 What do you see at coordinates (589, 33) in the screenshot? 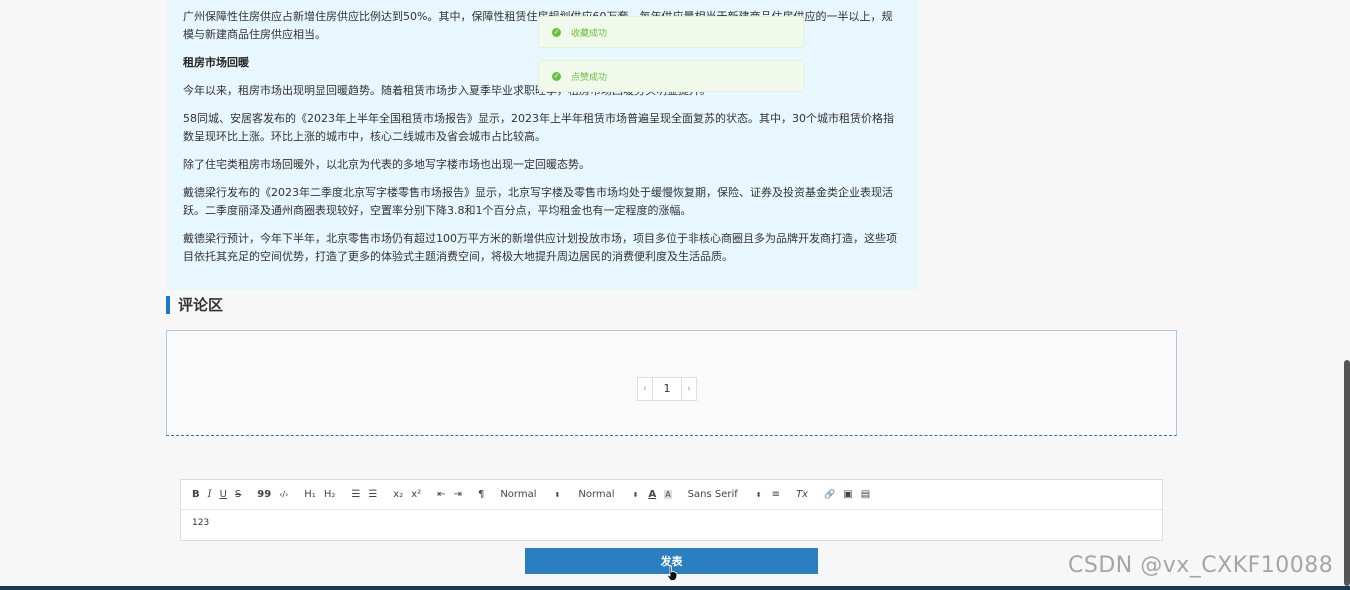
I see `toast-message: 收藏成功` at bounding box center [589, 33].